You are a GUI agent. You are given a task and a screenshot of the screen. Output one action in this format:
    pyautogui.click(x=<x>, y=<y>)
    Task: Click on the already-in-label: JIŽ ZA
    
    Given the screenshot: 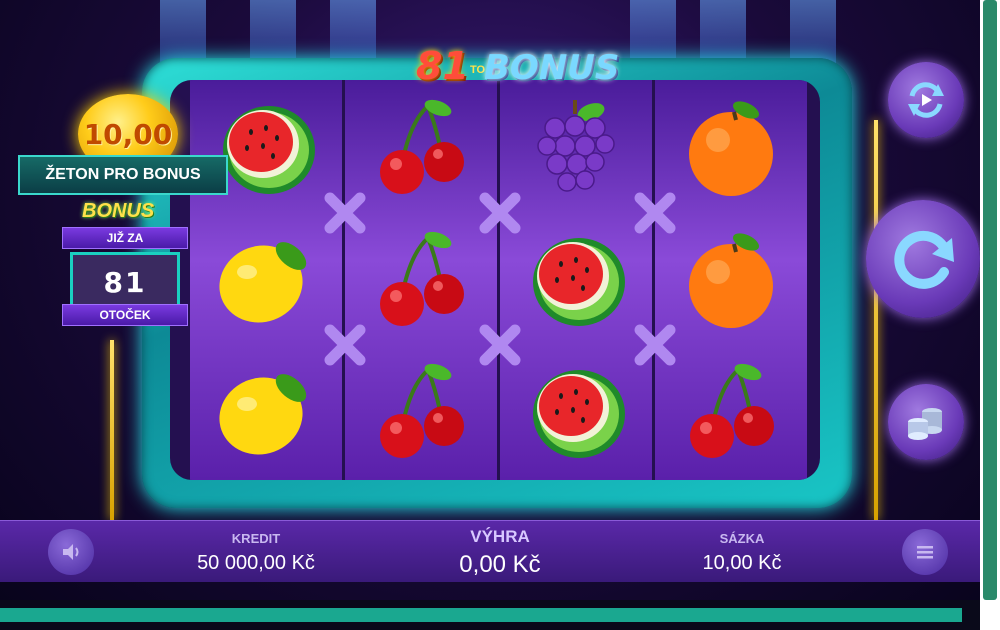 What is the action you would take?
    pyautogui.click(x=125, y=238)
    